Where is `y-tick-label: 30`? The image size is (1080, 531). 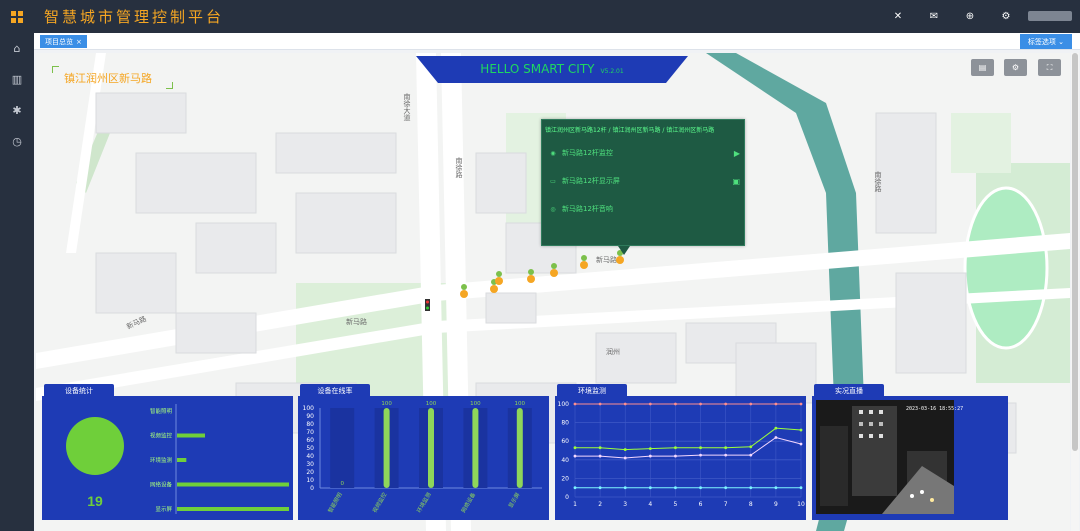
y-tick-label: 30 is located at coordinates (310, 464).